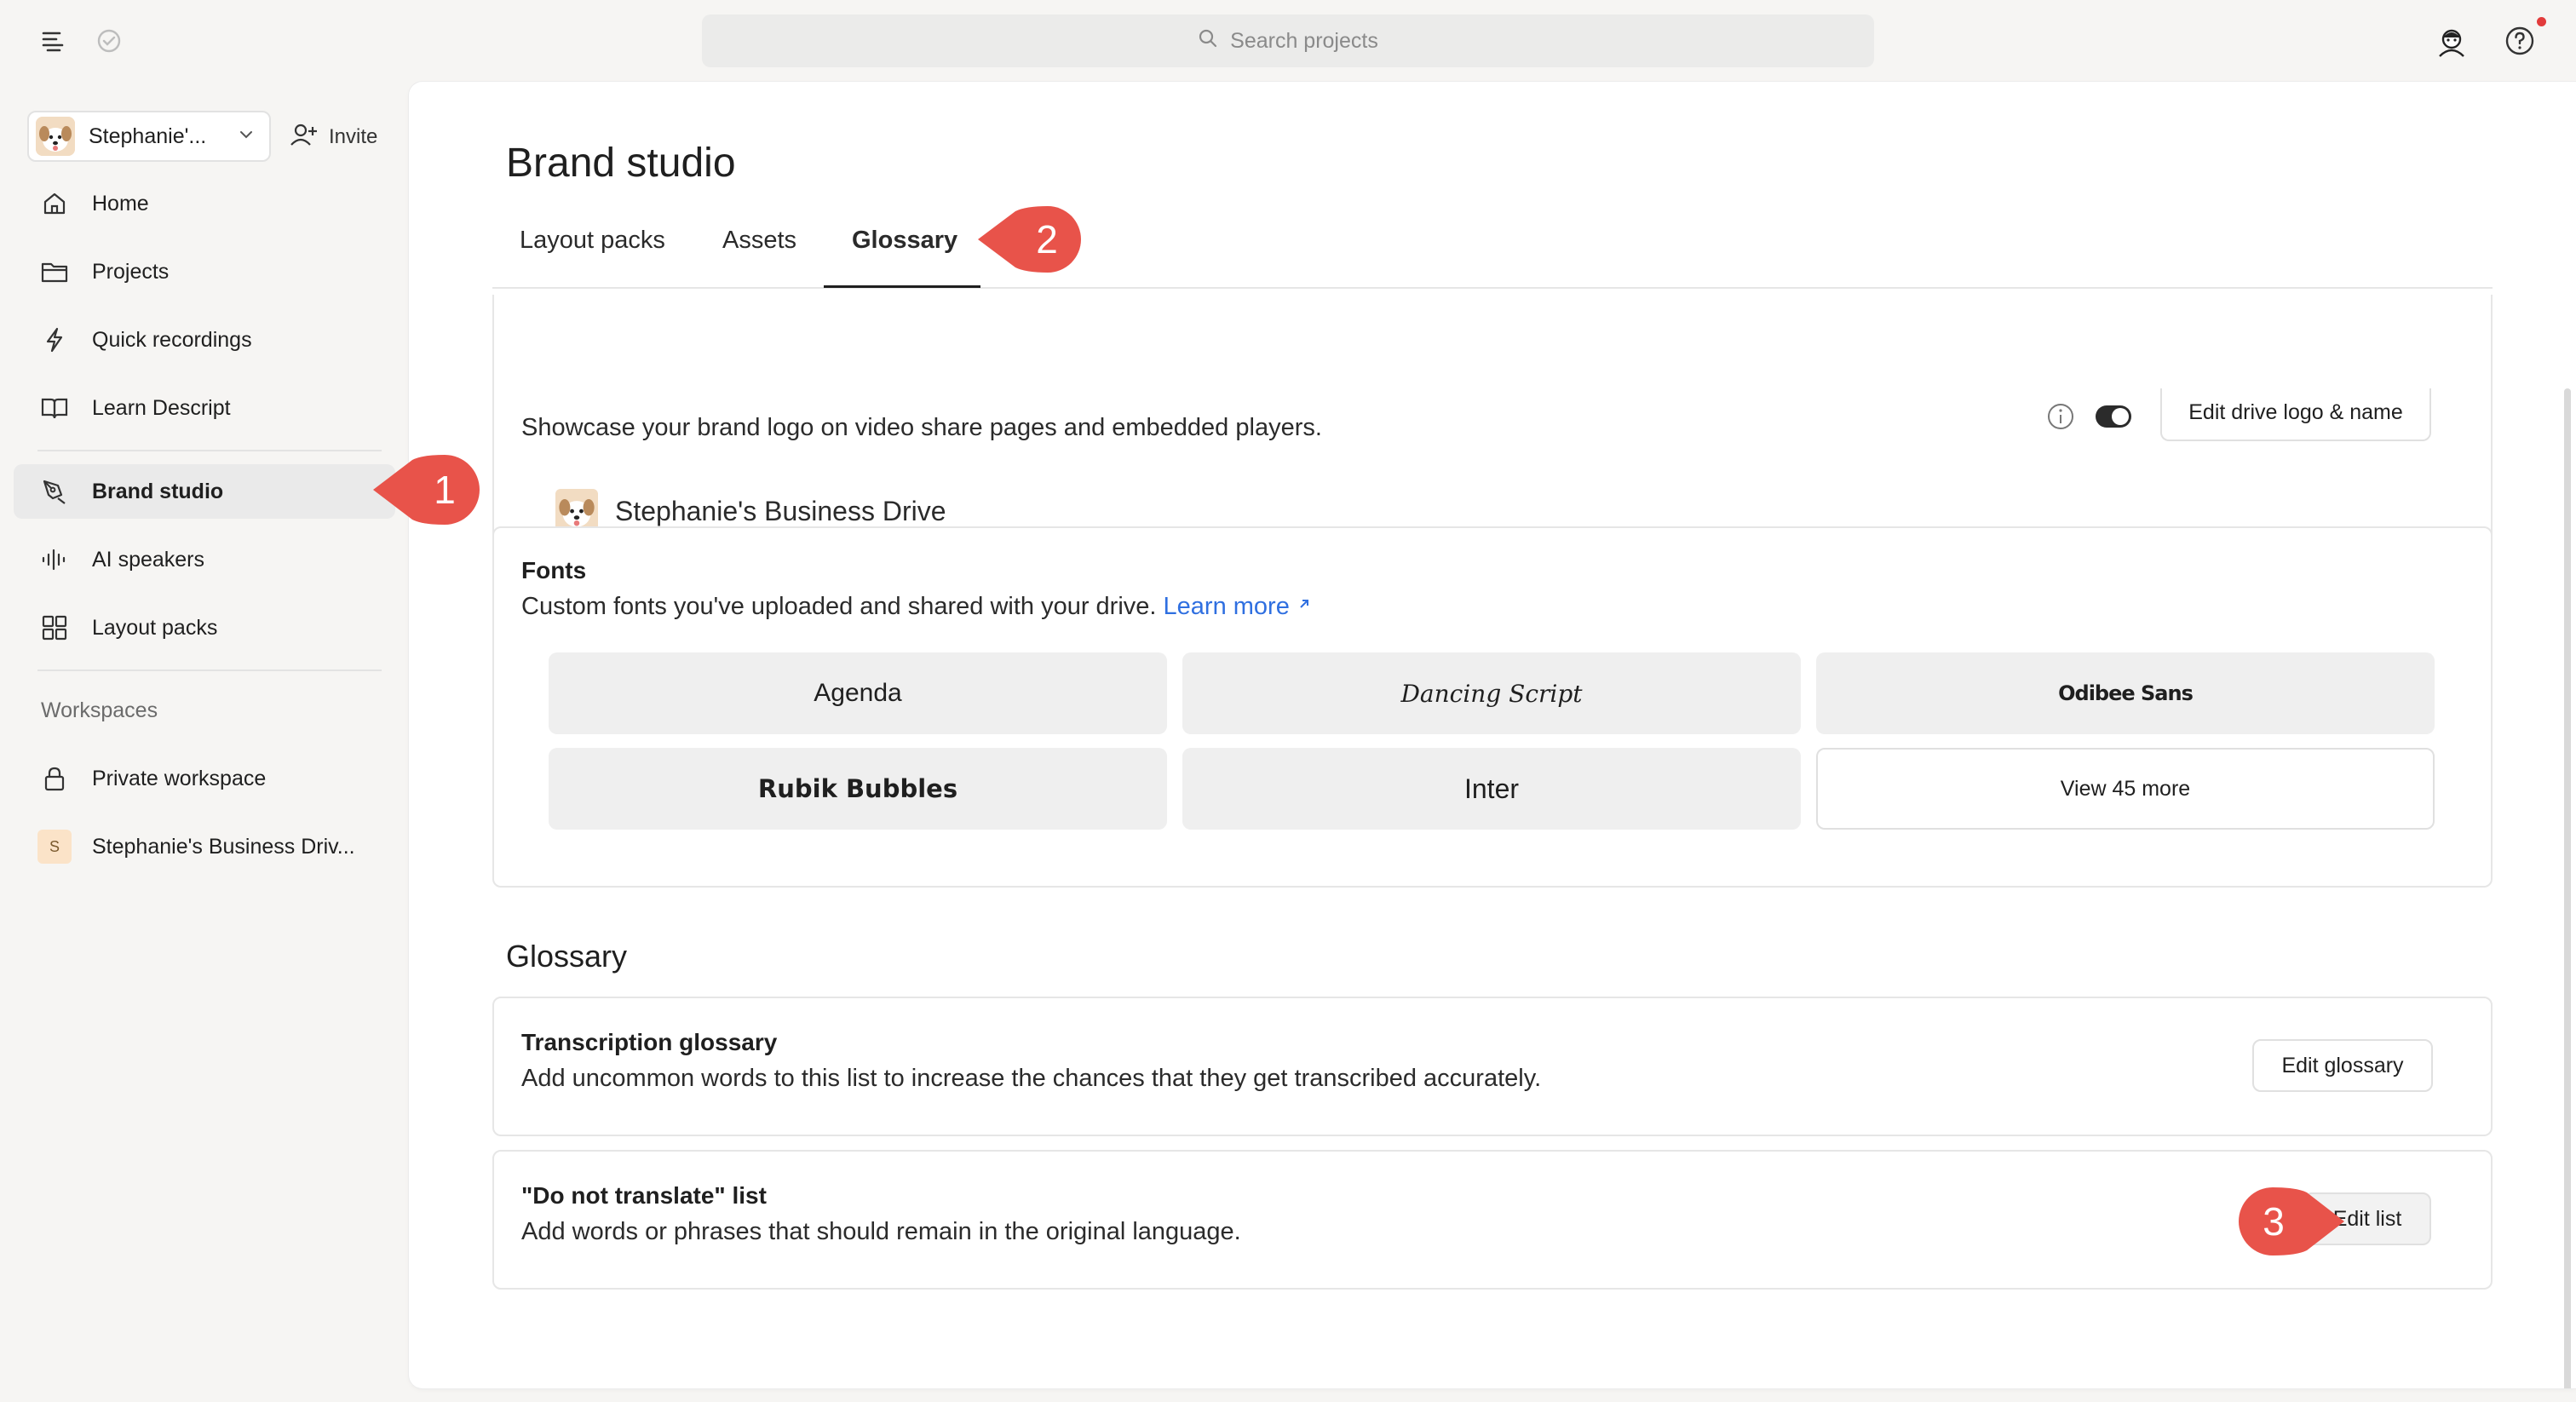  Describe the element at coordinates (131, 271) in the screenshot. I see `sidebar-item-label: Projects` at that location.